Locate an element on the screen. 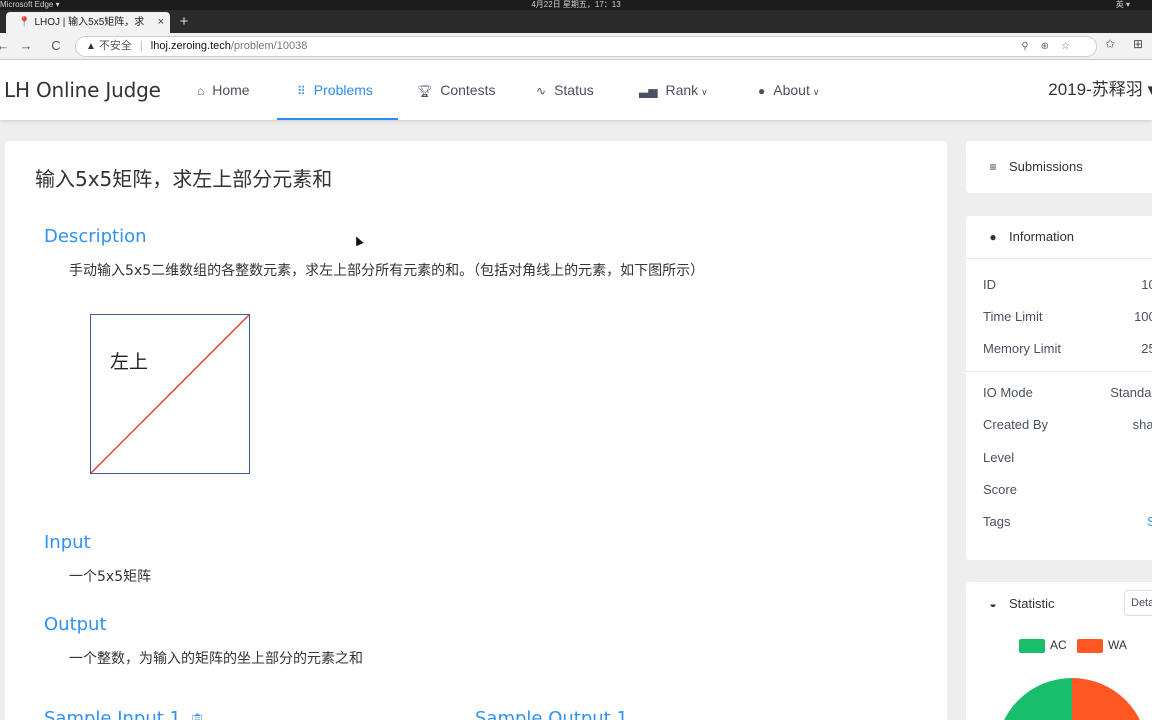  back-button: ← is located at coordinates (6, 46).